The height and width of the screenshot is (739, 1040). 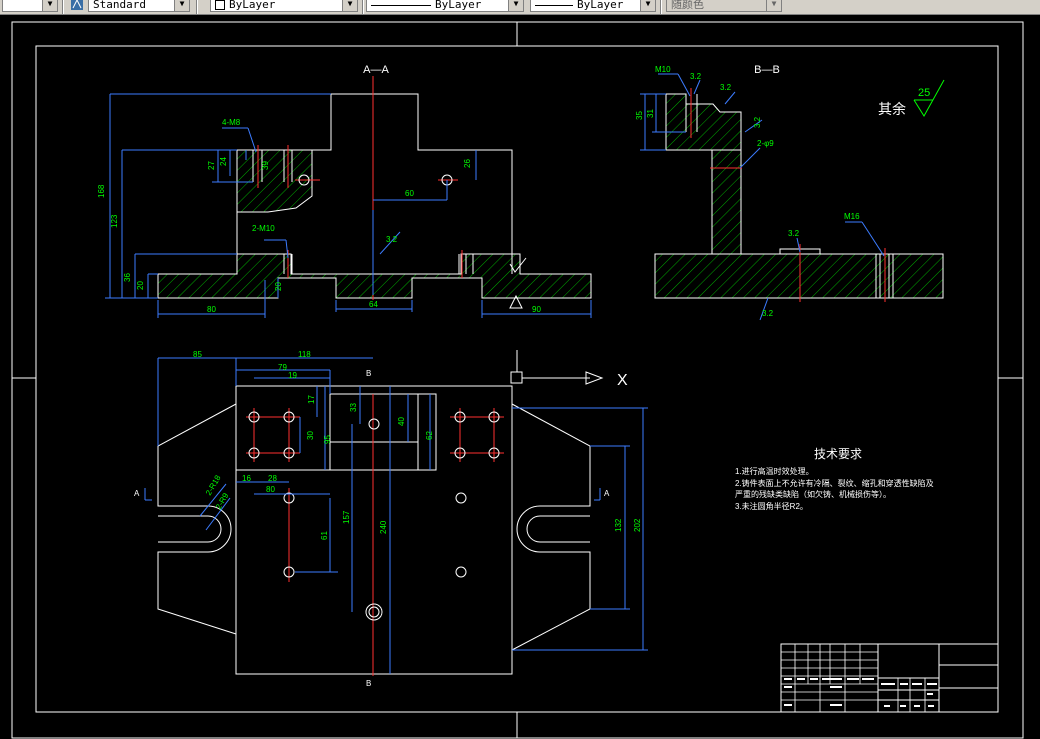 I want to click on linetype-select: ByLayer ▼, so click(x=445, y=6).